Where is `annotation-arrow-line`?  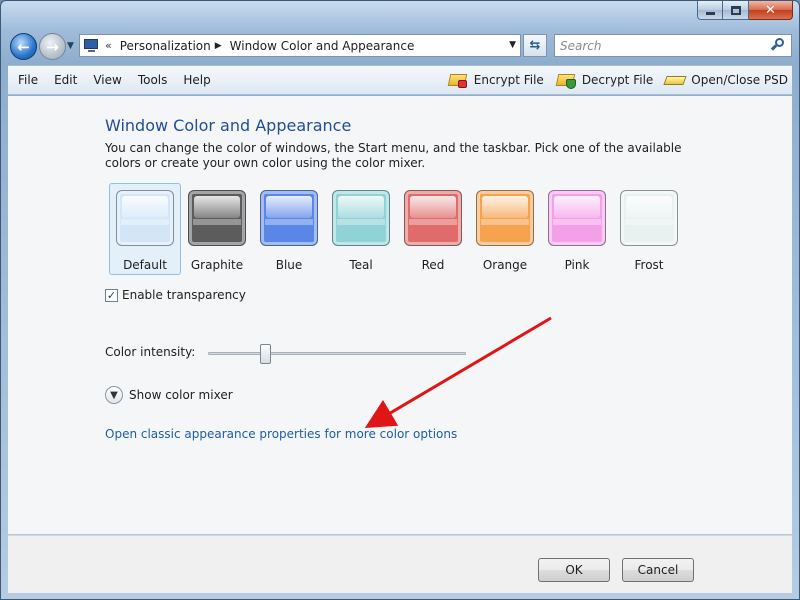 annotation-arrow-line is located at coordinates (458, 372).